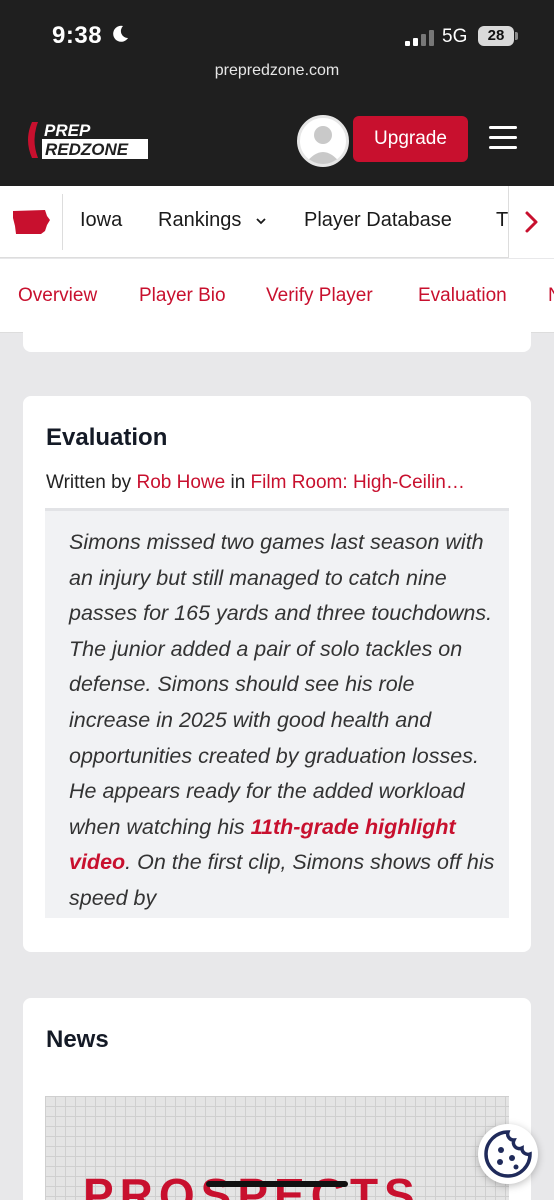 The height and width of the screenshot is (1200, 554). Describe the element at coordinates (516, 36) in the screenshot. I see `battery-tip` at that location.